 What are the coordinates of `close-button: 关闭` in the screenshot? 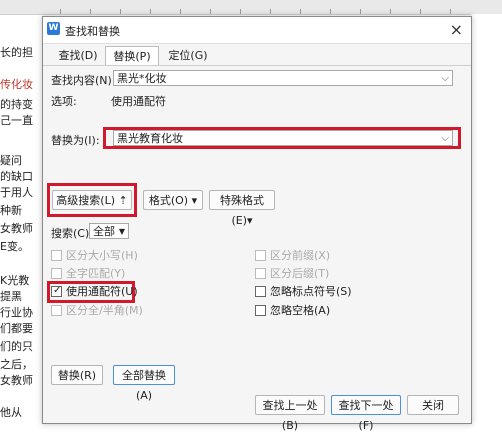 It's located at (433, 405).